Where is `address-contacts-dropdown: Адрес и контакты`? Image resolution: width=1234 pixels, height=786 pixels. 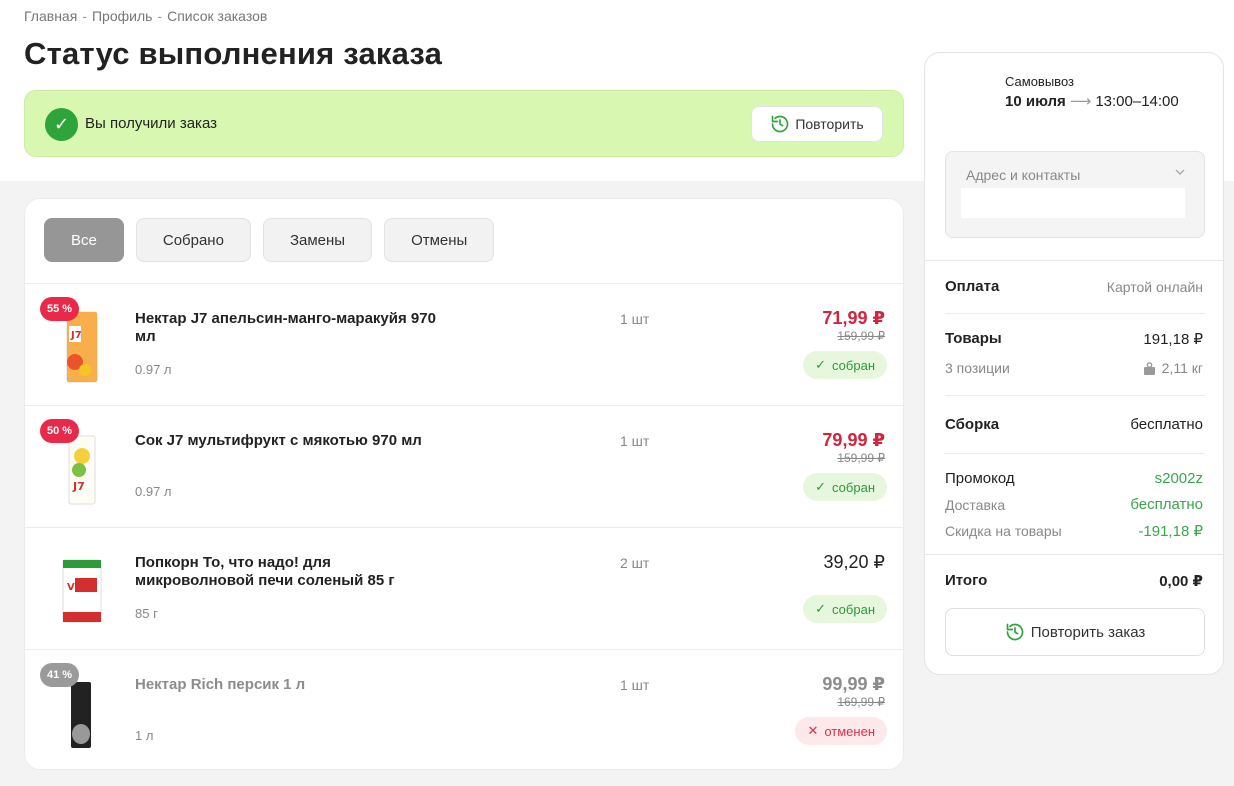 address-contacts-dropdown: Адрес и контакты is located at coordinates (1075, 194).